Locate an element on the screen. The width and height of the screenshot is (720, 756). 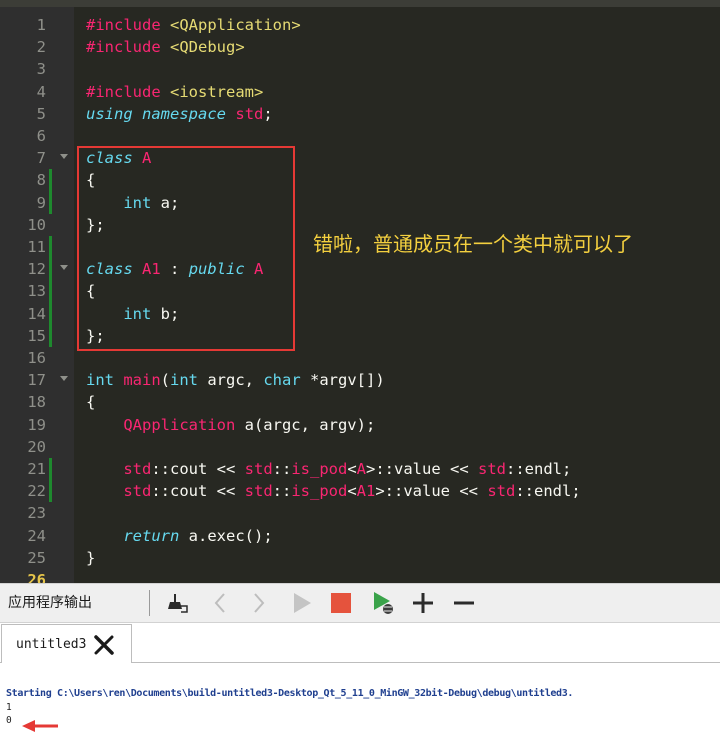
debug-run-icon is located at coordinates (383, 603).